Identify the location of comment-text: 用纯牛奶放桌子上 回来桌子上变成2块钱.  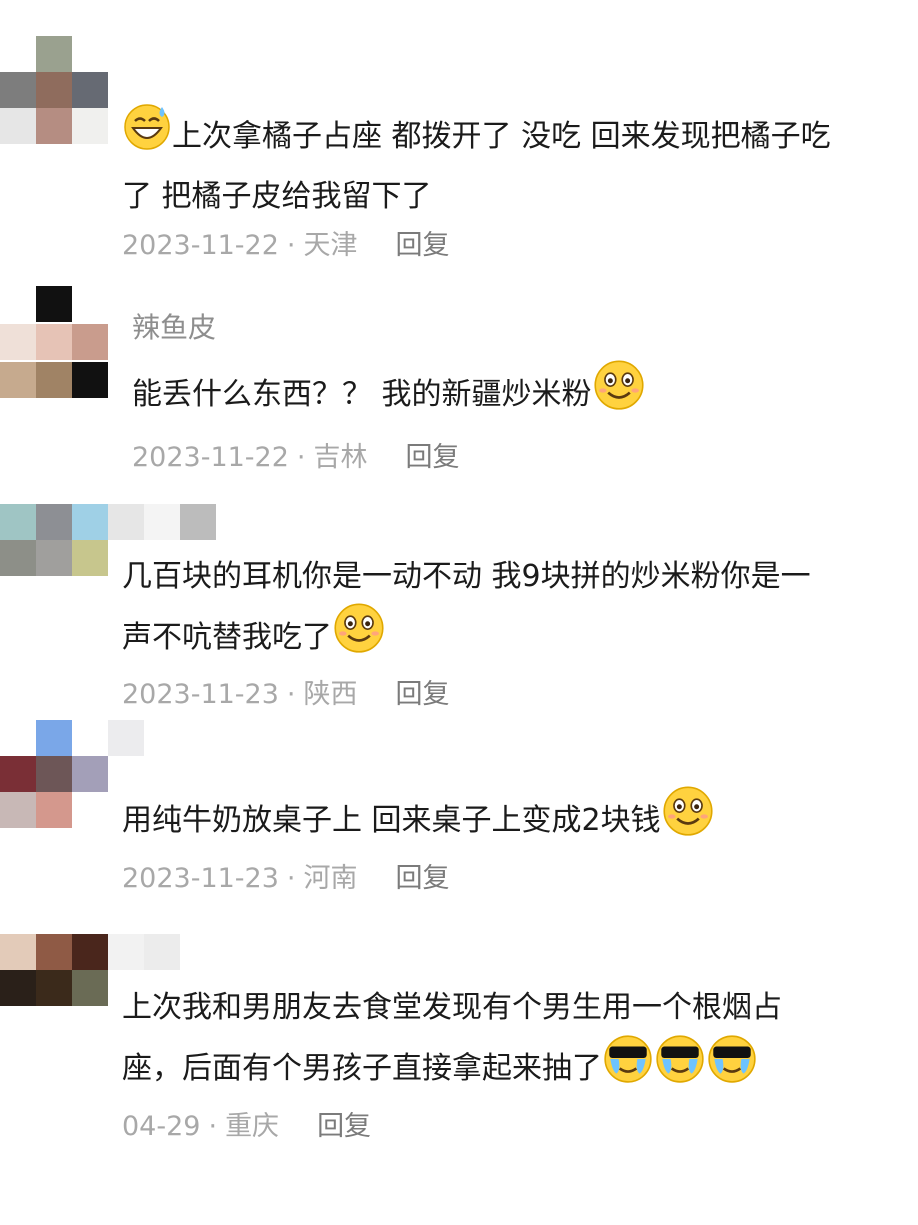
(418, 821).